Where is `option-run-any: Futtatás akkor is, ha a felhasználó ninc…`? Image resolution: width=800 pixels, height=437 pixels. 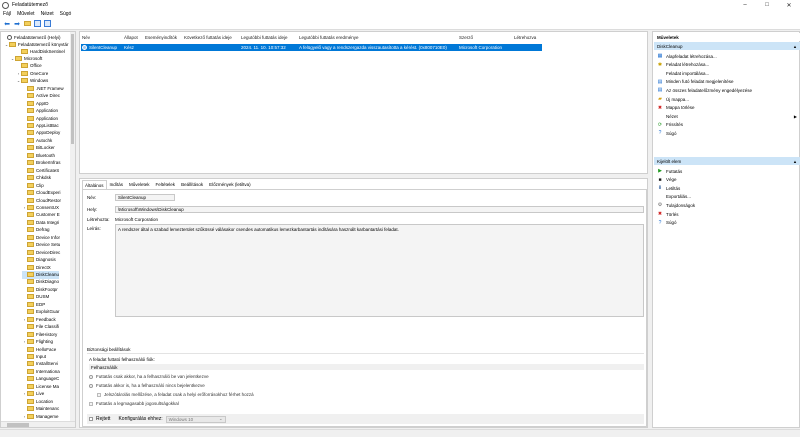
option-run-any: Futtatás akkor is, ha a felhasználó ninc… is located at coordinates (147, 385).